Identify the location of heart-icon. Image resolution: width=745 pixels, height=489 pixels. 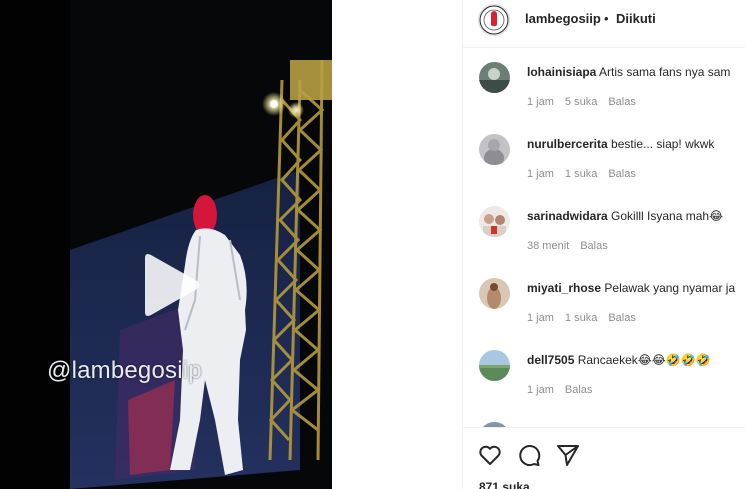
(490, 455).